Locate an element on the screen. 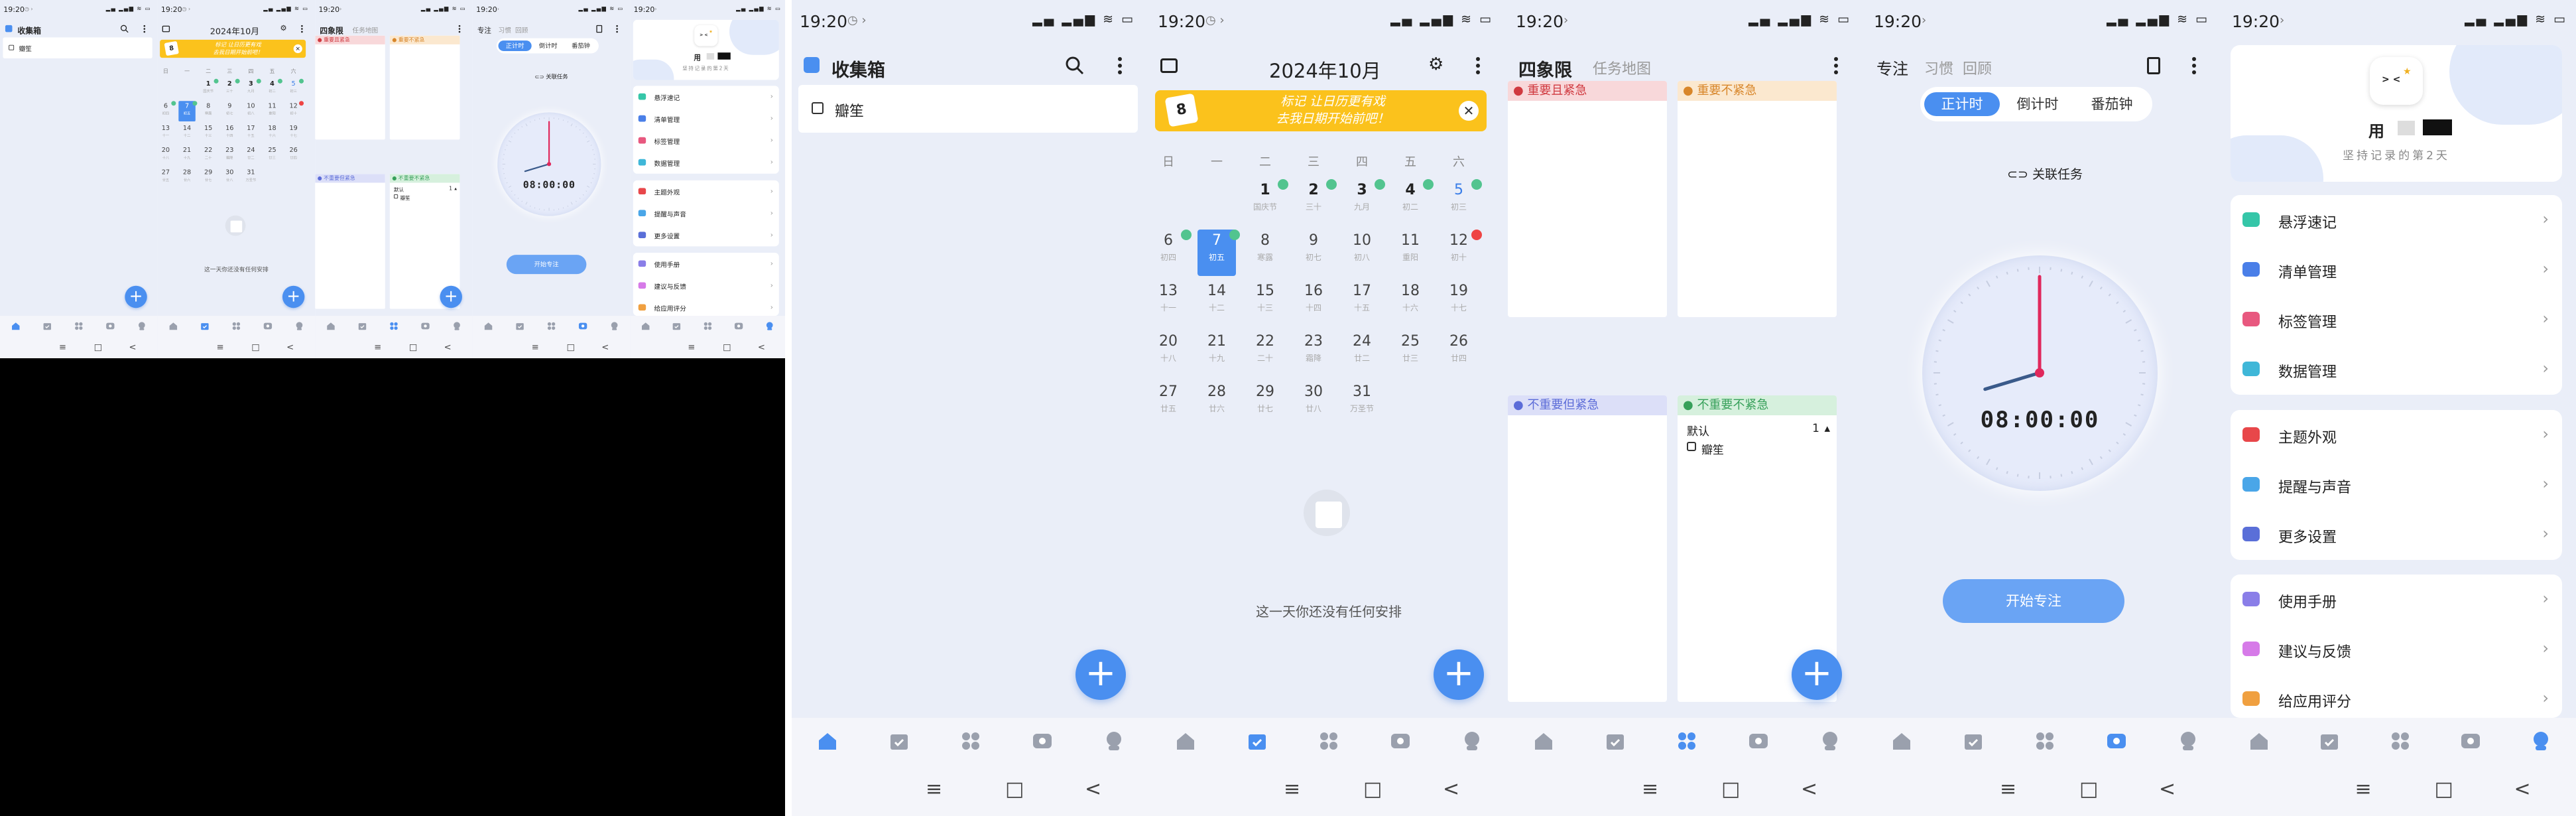 This screenshot has height=816, width=2576. seg-pomodoro: 番茄钟 is located at coordinates (2111, 104).